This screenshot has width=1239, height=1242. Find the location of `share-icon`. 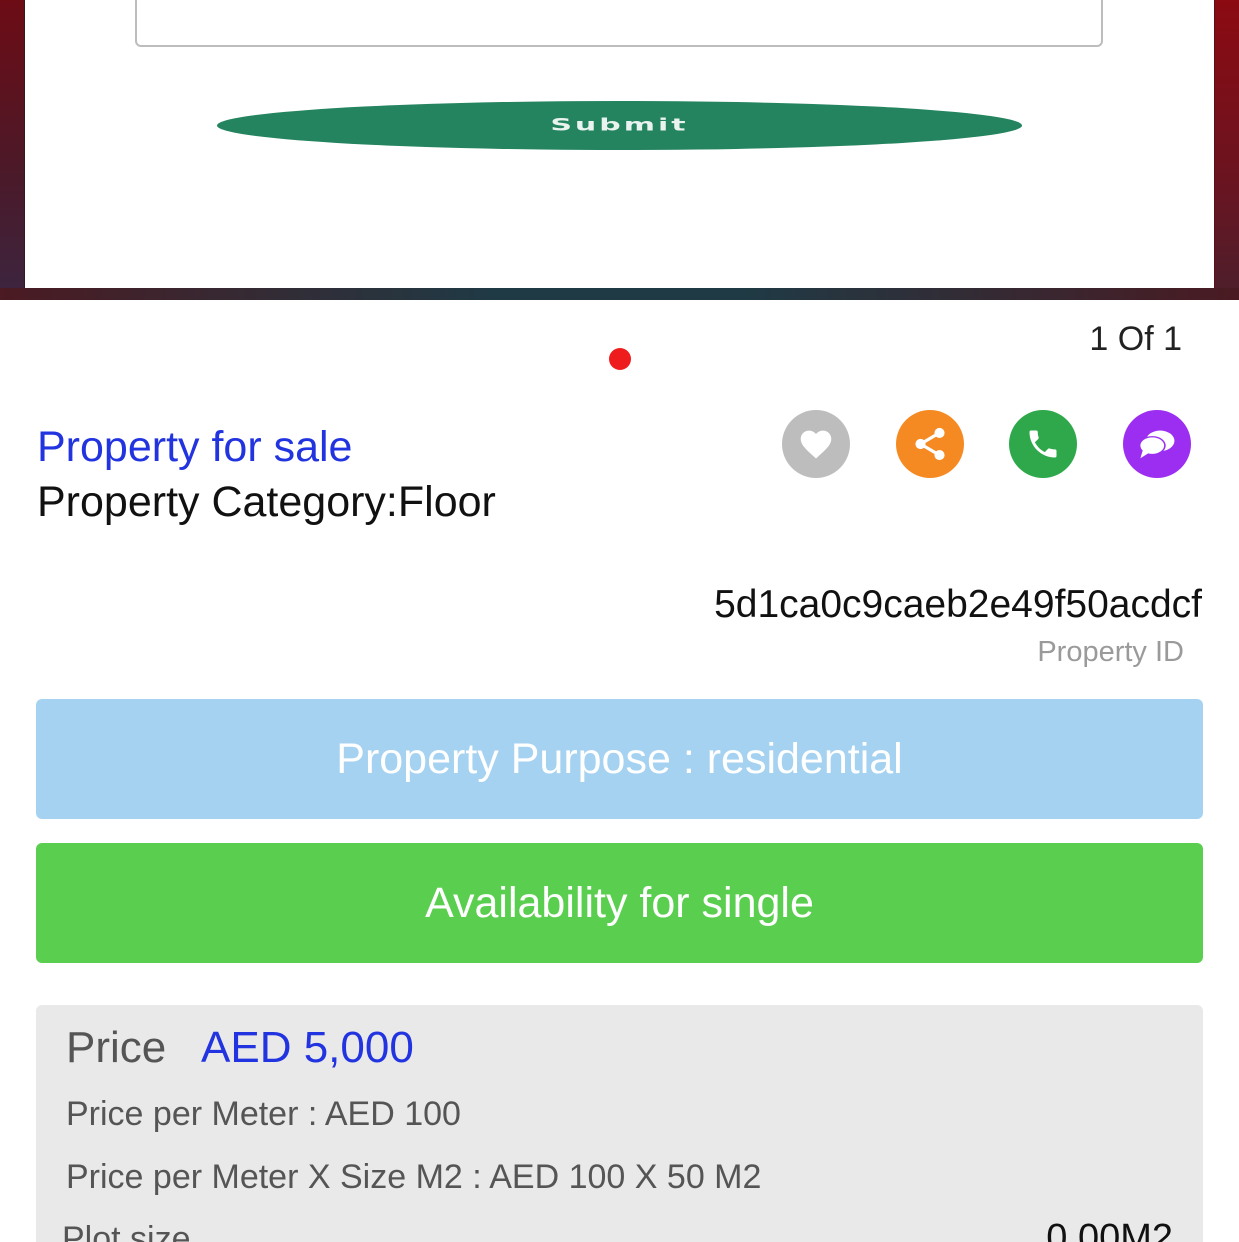

share-icon is located at coordinates (930, 444).